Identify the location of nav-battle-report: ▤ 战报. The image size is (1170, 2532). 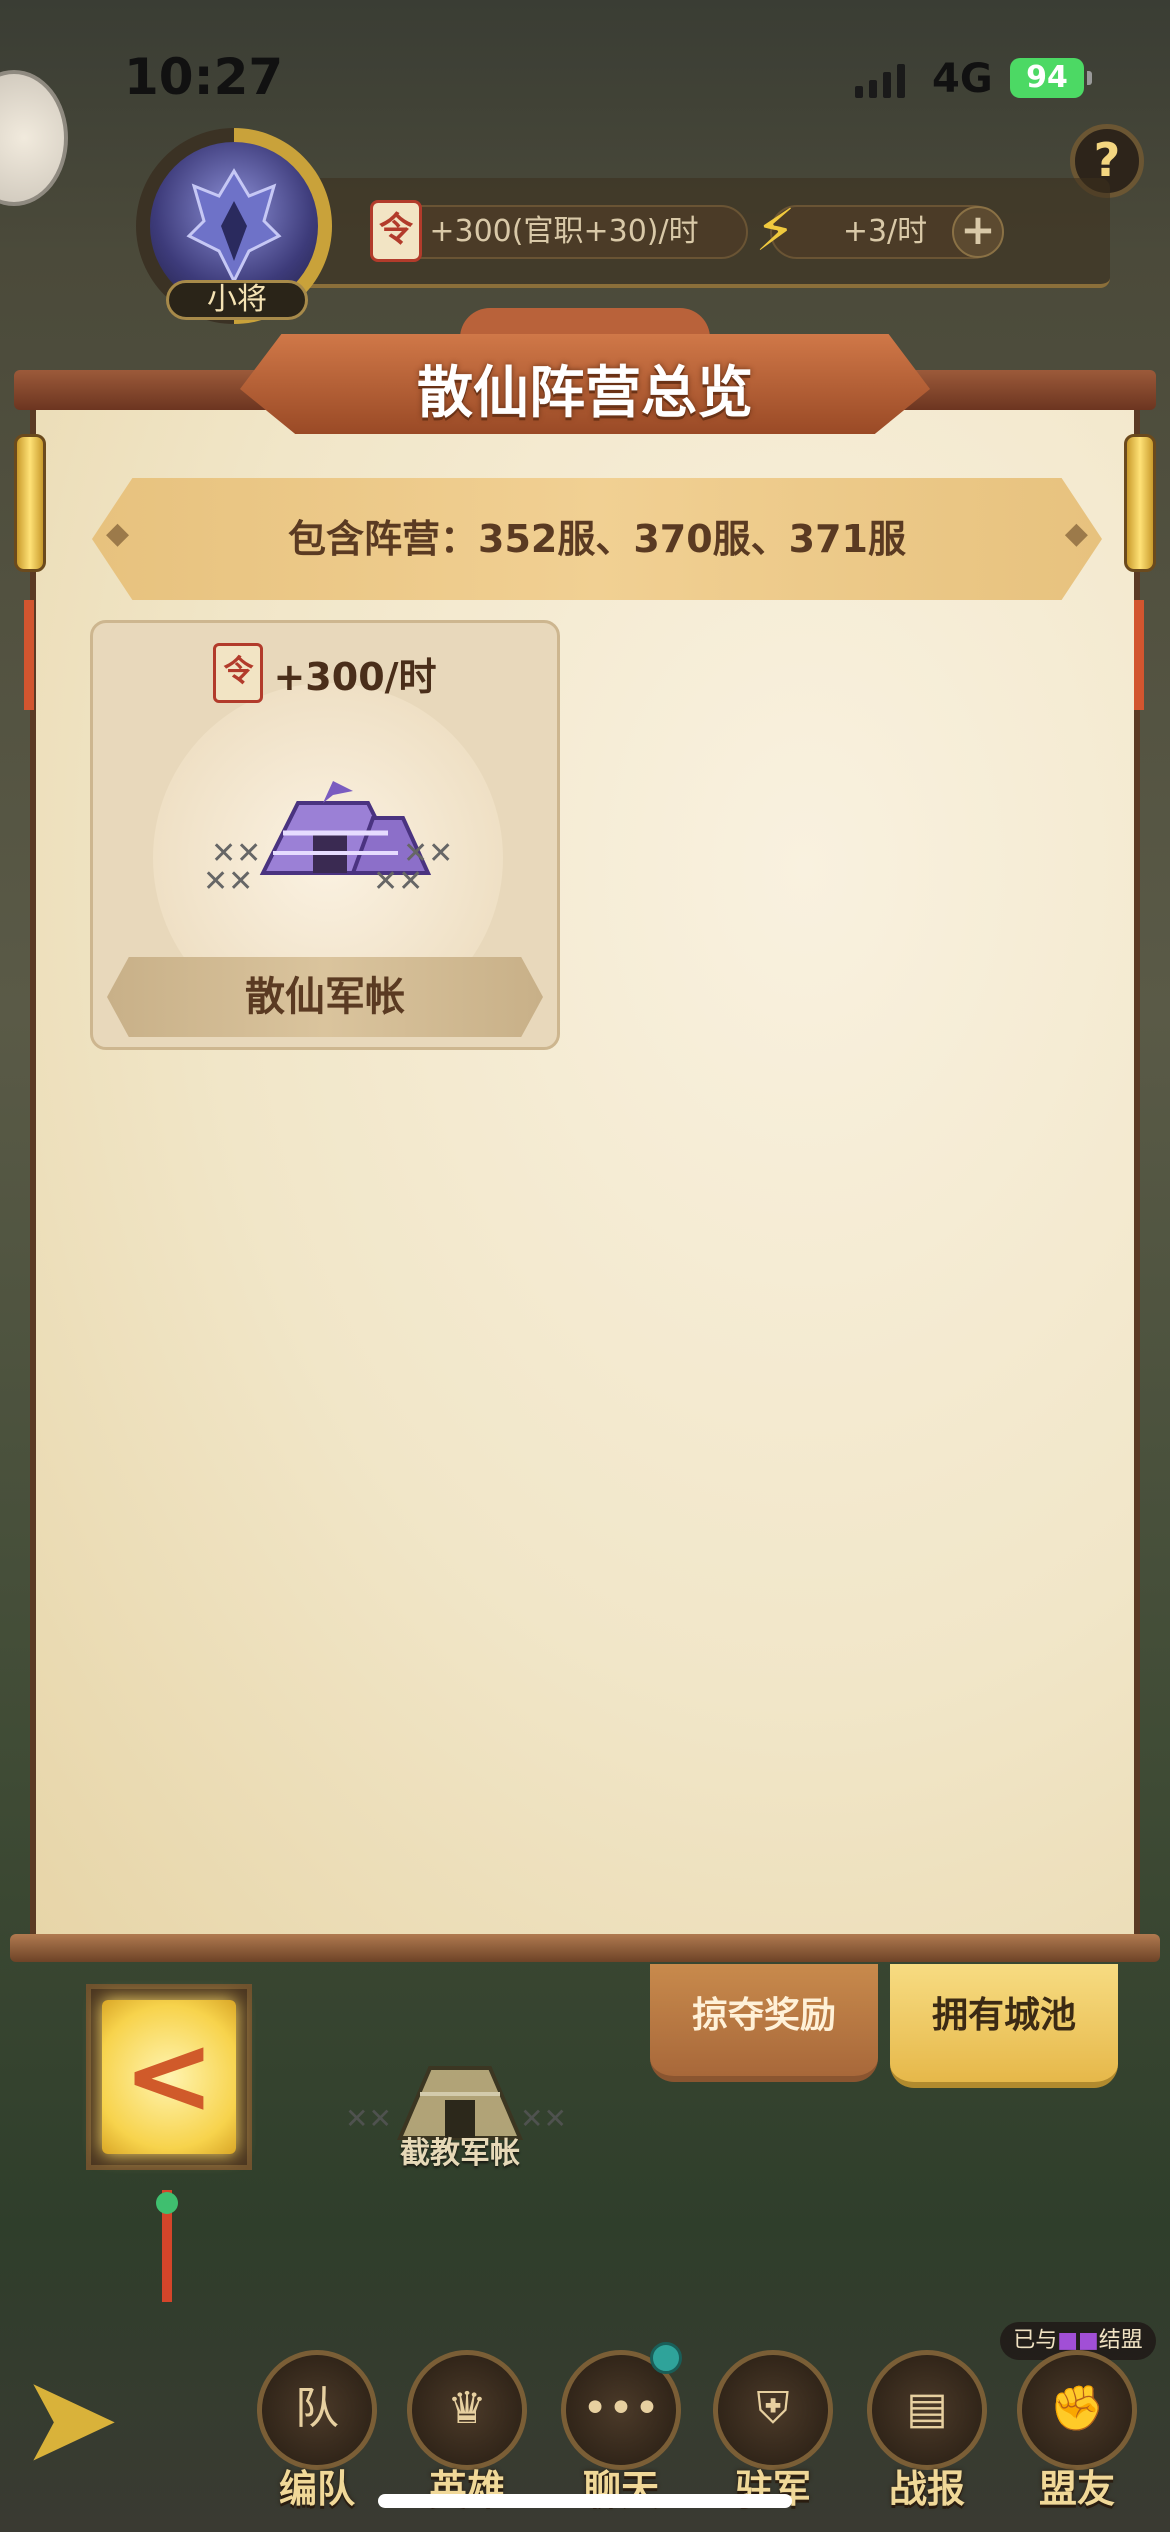
(927, 2435).